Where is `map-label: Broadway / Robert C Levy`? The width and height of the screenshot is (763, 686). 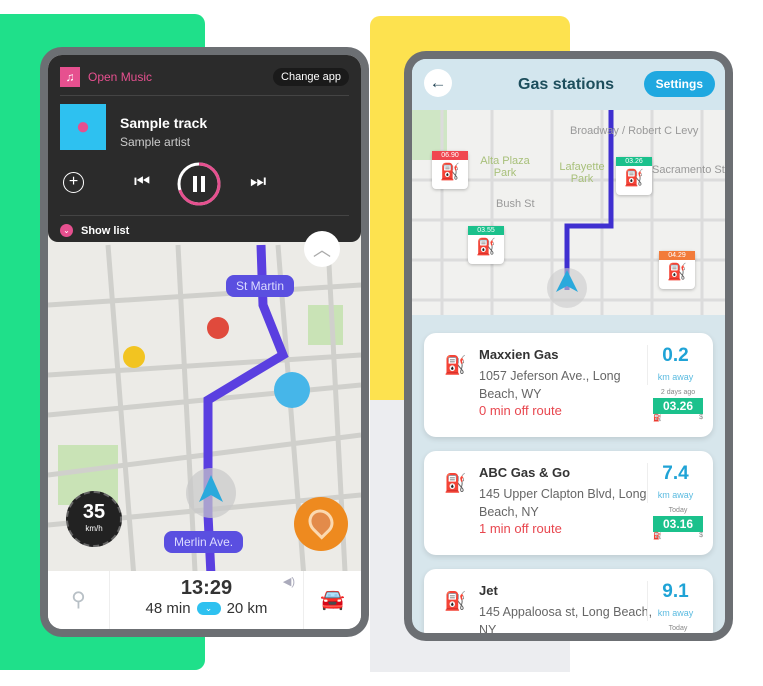
map-label: Broadway / Robert C Levy is located at coordinates (634, 131).